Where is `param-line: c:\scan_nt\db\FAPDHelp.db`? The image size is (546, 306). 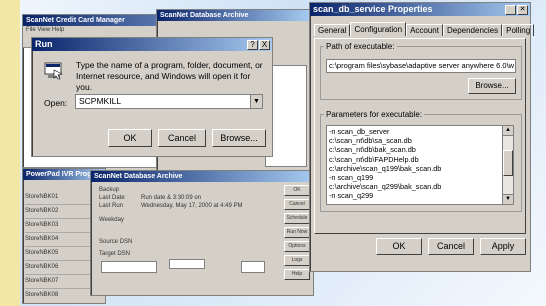 param-line: c:\scan_nt\db\FAPDHelp.db is located at coordinates (374, 159).